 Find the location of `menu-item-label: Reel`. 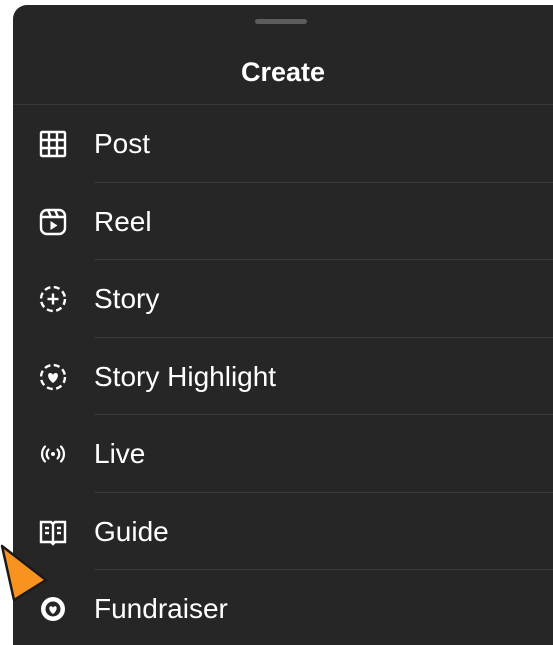

menu-item-label: Reel is located at coordinates (123, 221).